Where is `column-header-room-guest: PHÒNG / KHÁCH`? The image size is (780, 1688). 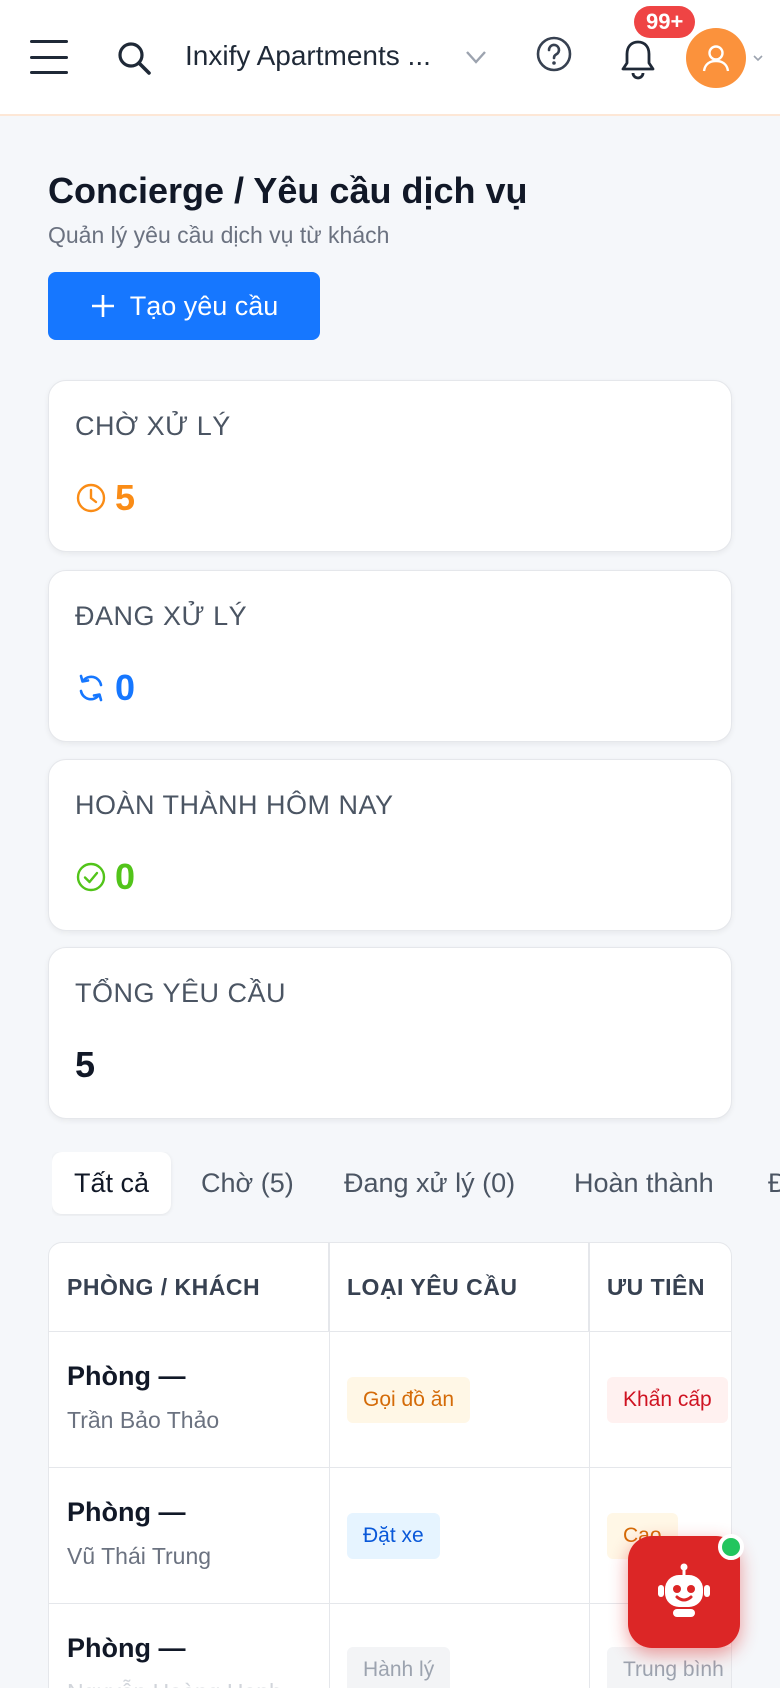
column-header-room-guest: PHÒNG / KHÁCH is located at coordinates (189, 1287).